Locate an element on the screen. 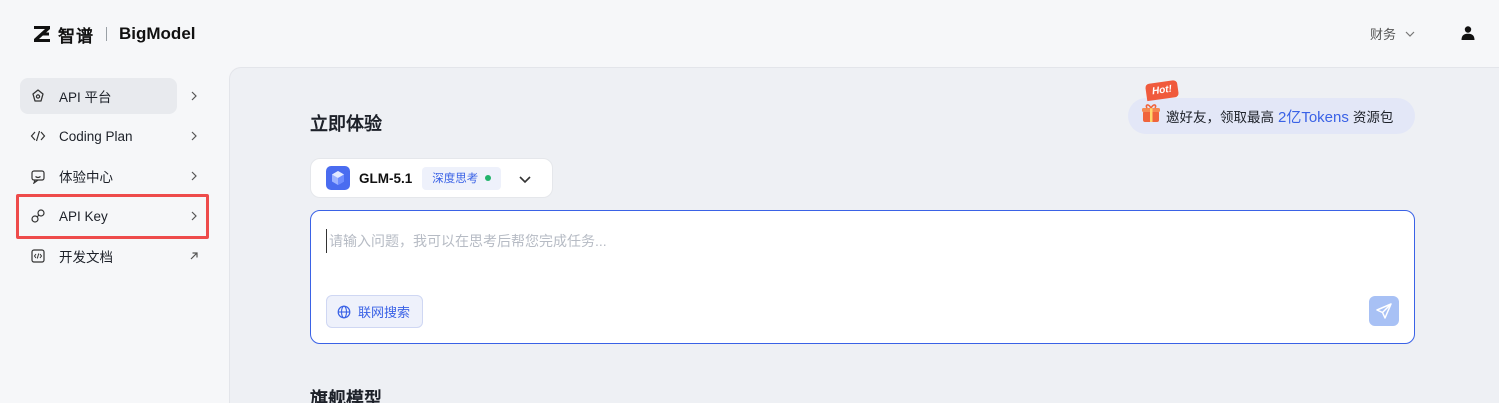 The height and width of the screenshot is (403, 1499). user-avatar-icon is located at coordinates (1468, 33).